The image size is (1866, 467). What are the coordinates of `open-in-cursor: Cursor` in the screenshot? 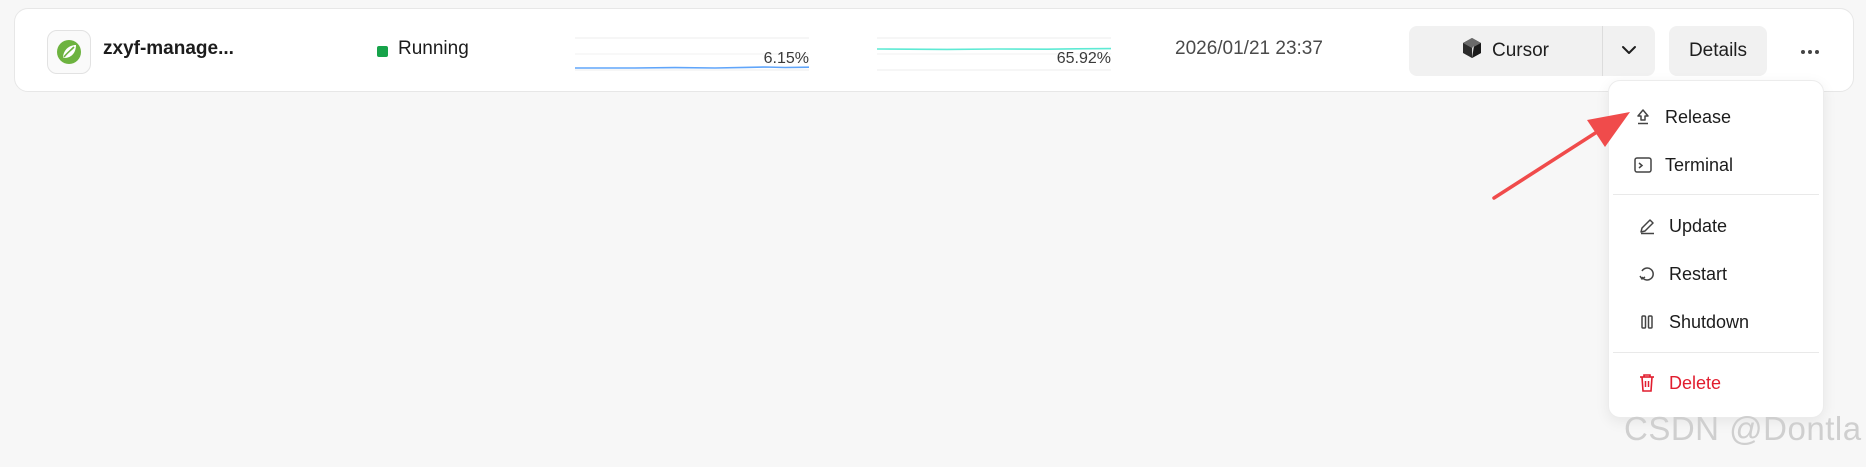 It's located at (1505, 51).